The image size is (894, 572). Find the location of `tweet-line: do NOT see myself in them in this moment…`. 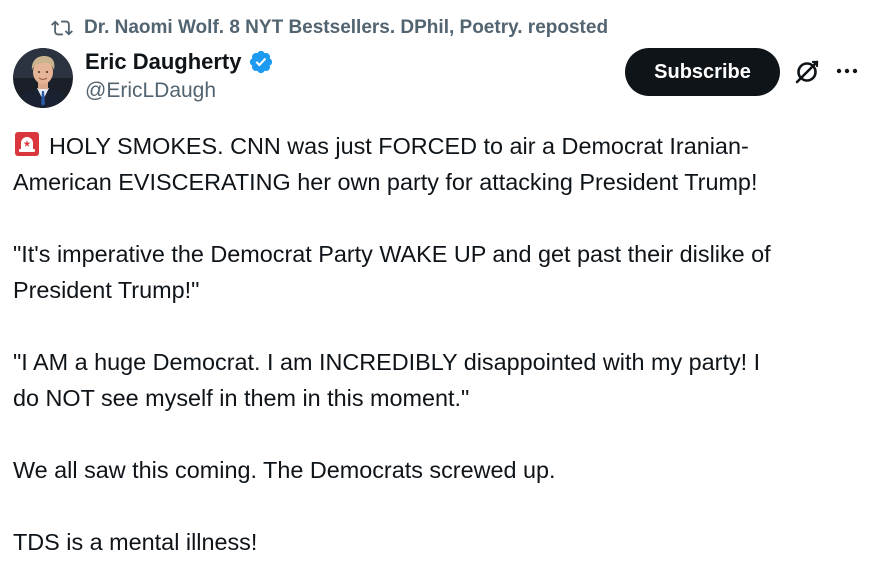

tweet-line: do NOT see myself in them in this moment… is located at coordinates (241, 398).